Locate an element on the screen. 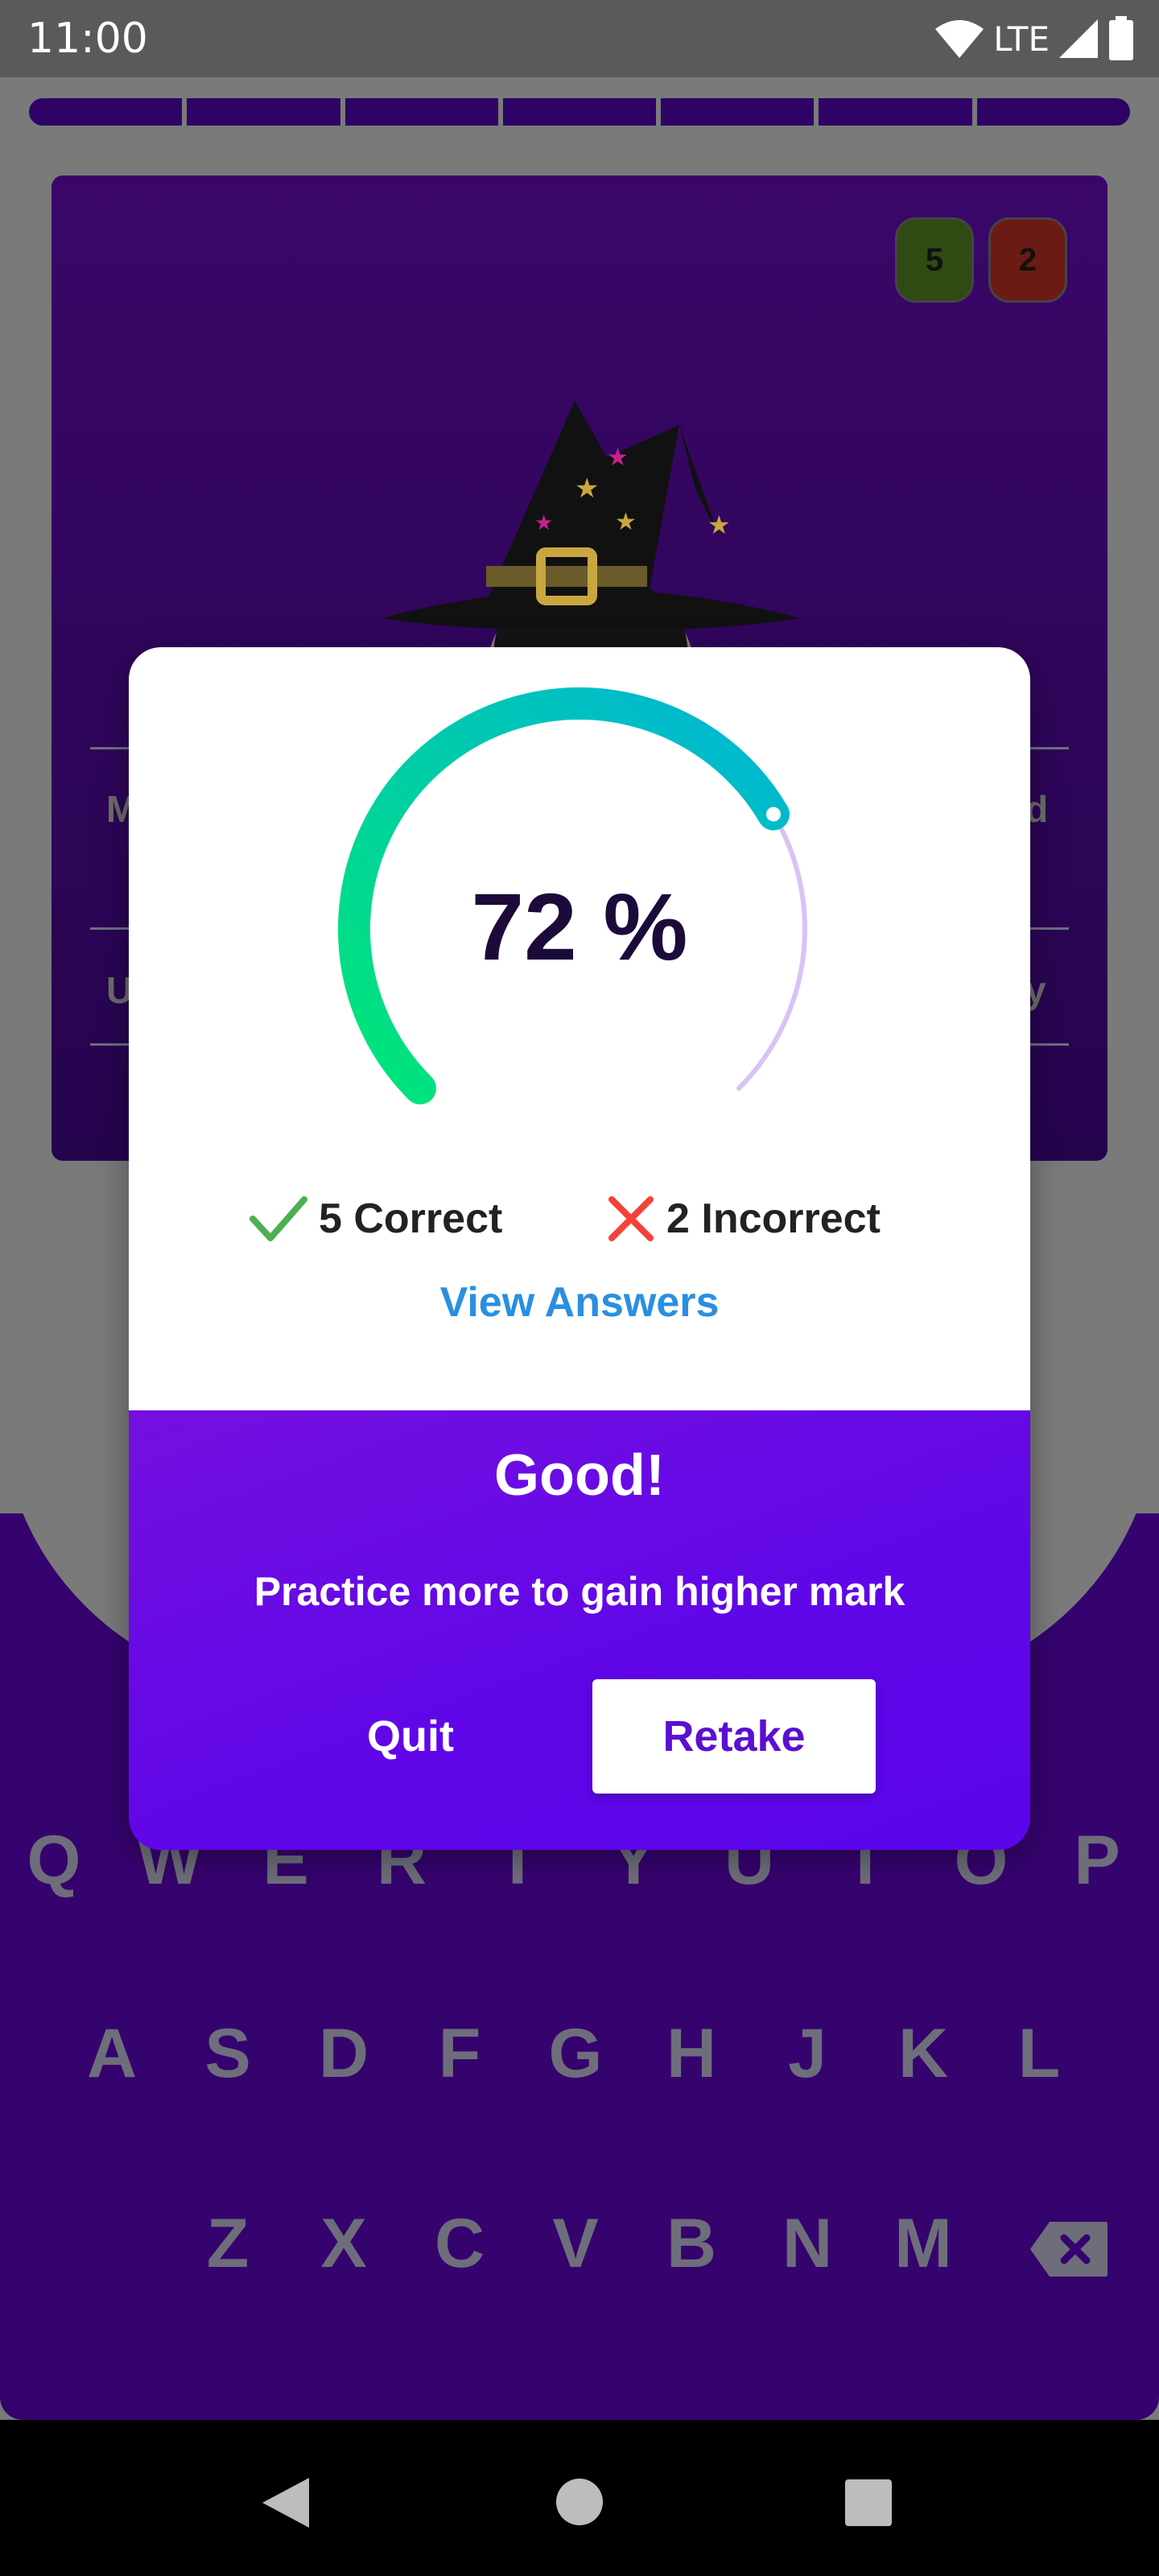 The height and width of the screenshot is (2576, 1159). key-d: D is located at coordinates (343, 2054).